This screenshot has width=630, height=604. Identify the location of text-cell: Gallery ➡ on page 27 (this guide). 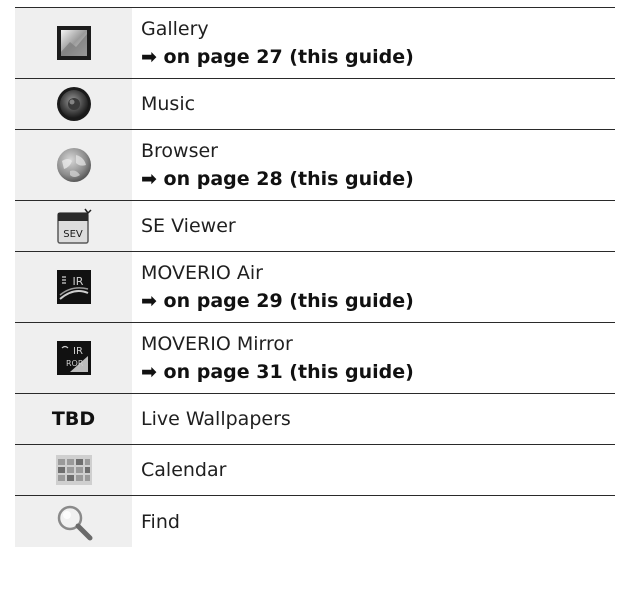
(373, 43).